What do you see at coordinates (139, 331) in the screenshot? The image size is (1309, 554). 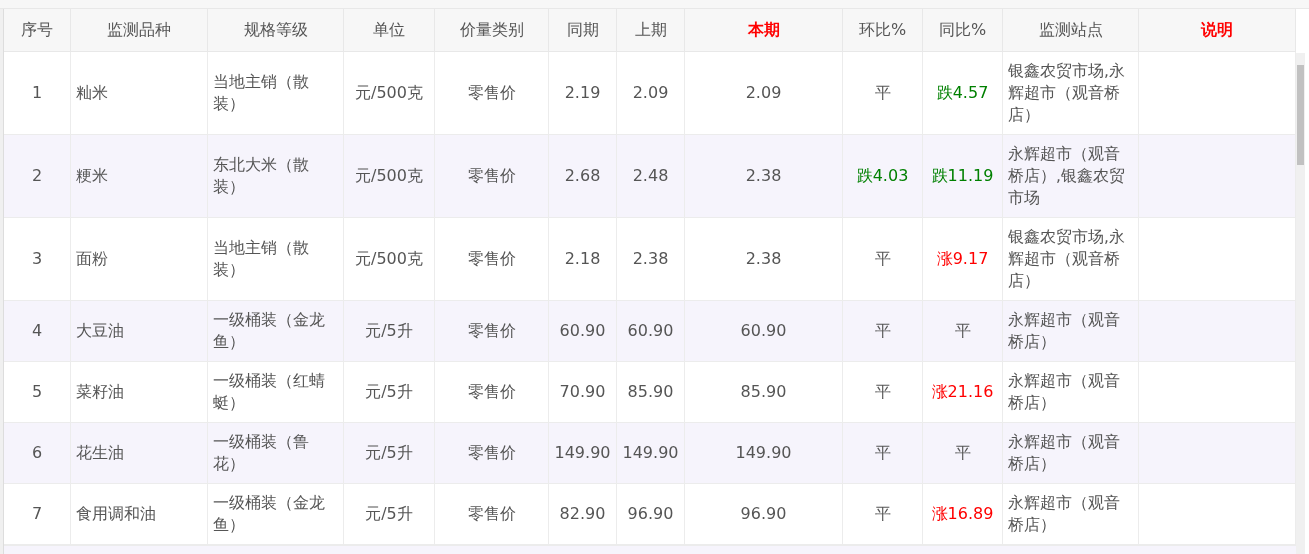 I see `table-cell: 大豆油` at bounding box center [139, 331].